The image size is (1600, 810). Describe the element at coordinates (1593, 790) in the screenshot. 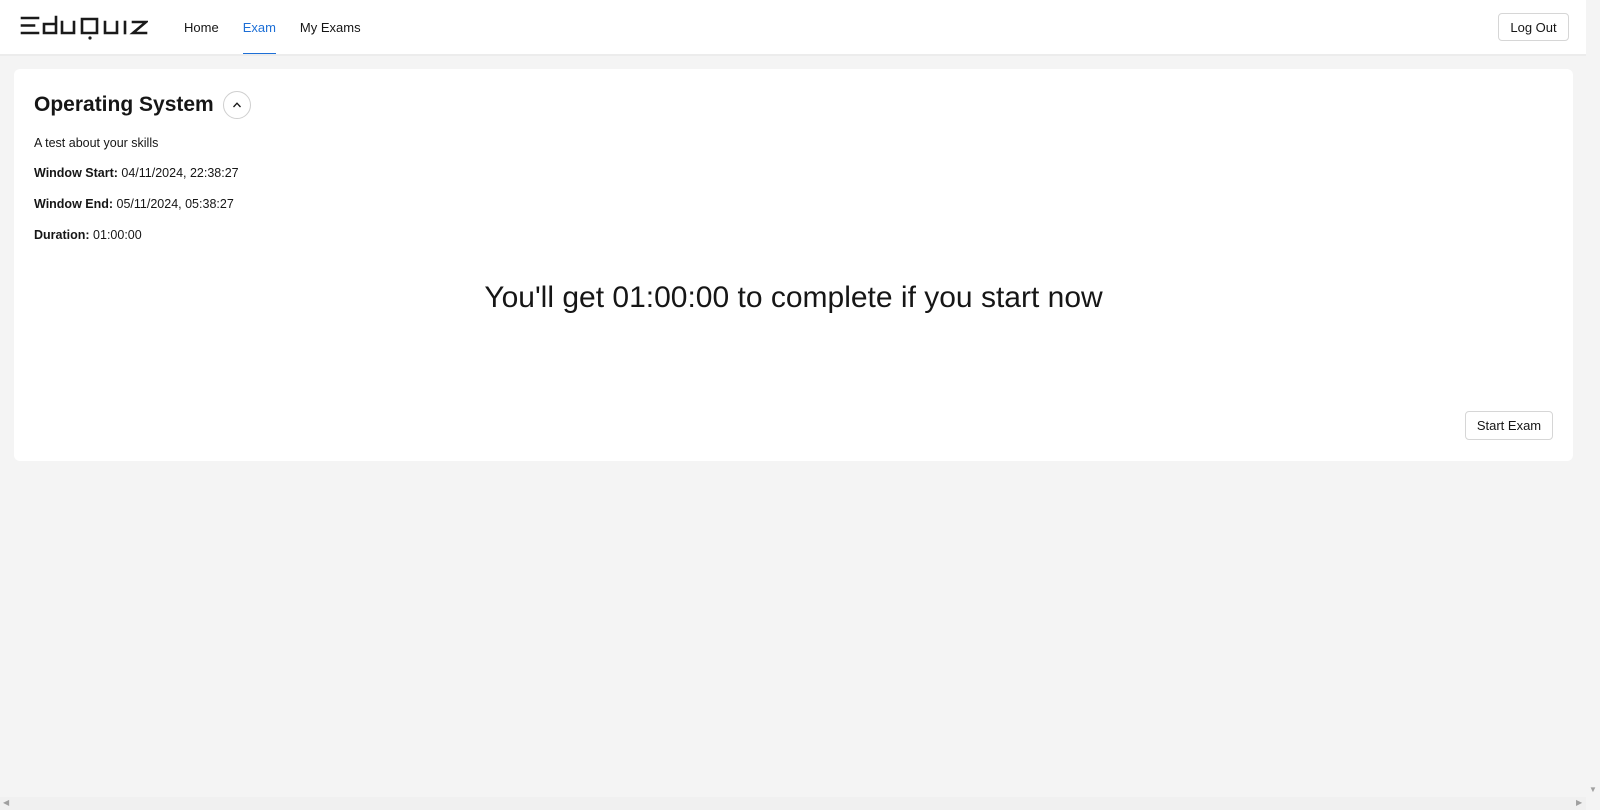

I see `scroll-down-icon: ▼` at that location.